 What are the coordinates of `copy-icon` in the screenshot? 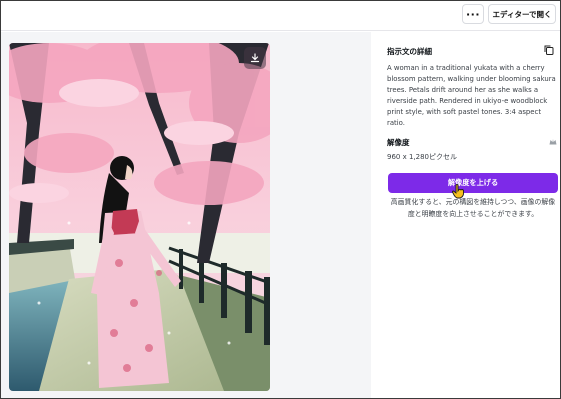 It's located at (549, 50).